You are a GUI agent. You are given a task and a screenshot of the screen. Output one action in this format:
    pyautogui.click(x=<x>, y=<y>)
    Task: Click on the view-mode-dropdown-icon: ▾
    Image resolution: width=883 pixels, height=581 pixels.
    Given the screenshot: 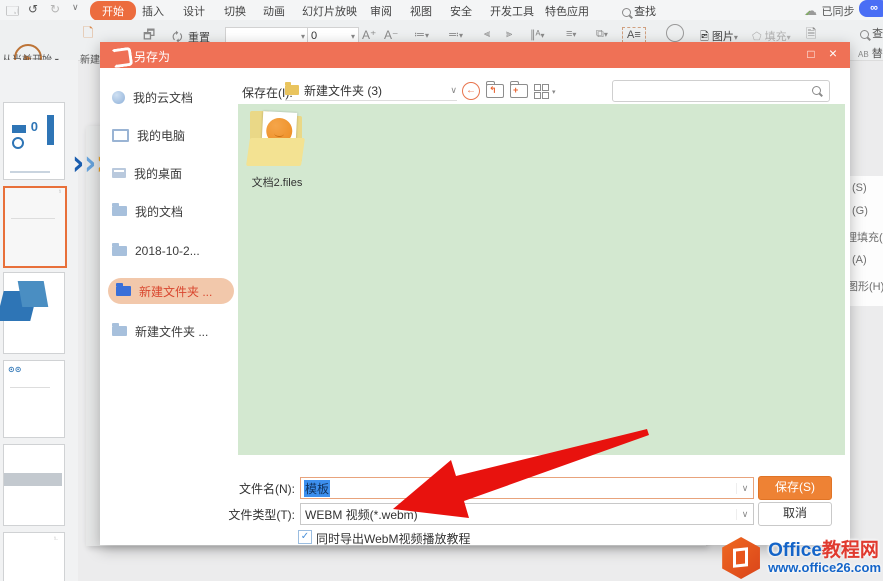 What is the action you would take?
    pyautogui.click(x=554, y=92)
    